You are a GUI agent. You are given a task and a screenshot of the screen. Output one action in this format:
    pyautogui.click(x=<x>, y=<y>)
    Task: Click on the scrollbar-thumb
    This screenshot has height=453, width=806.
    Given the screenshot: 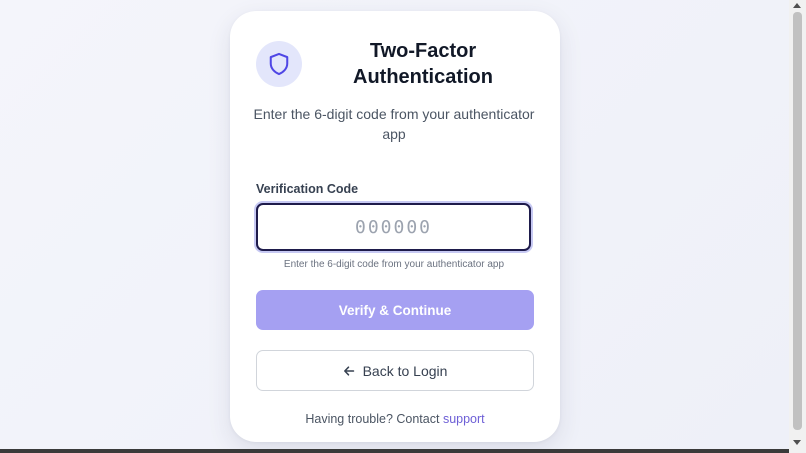 What is the action you would take?
    pyautogui.click(x=797, y=221)
    